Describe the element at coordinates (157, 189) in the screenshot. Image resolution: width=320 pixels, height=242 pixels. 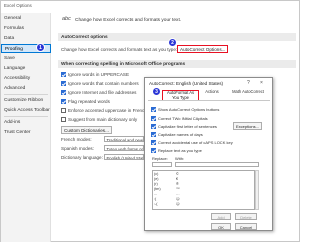
I see `replace-list-item: (tm)` at that location.